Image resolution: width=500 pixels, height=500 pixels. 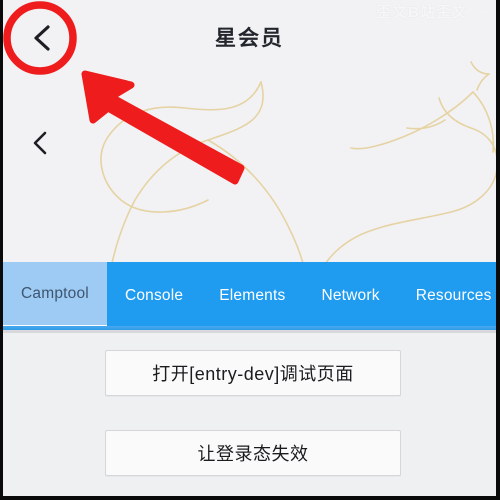 What do you see at coordinates (42, 38) in the screenshot?
I see `chevron-left-icon` at bounding box center [42, 38].